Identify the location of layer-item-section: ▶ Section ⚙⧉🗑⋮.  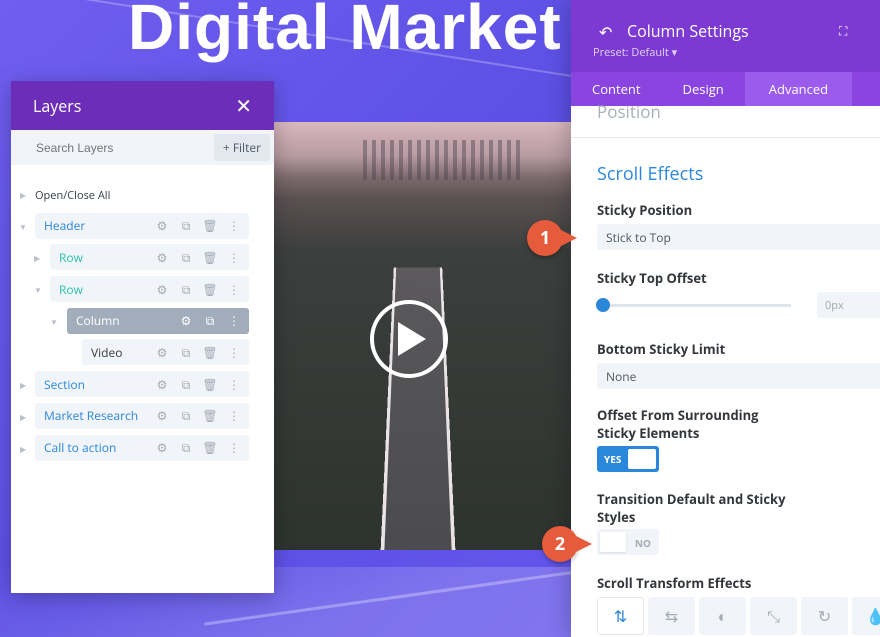
(142, 385).